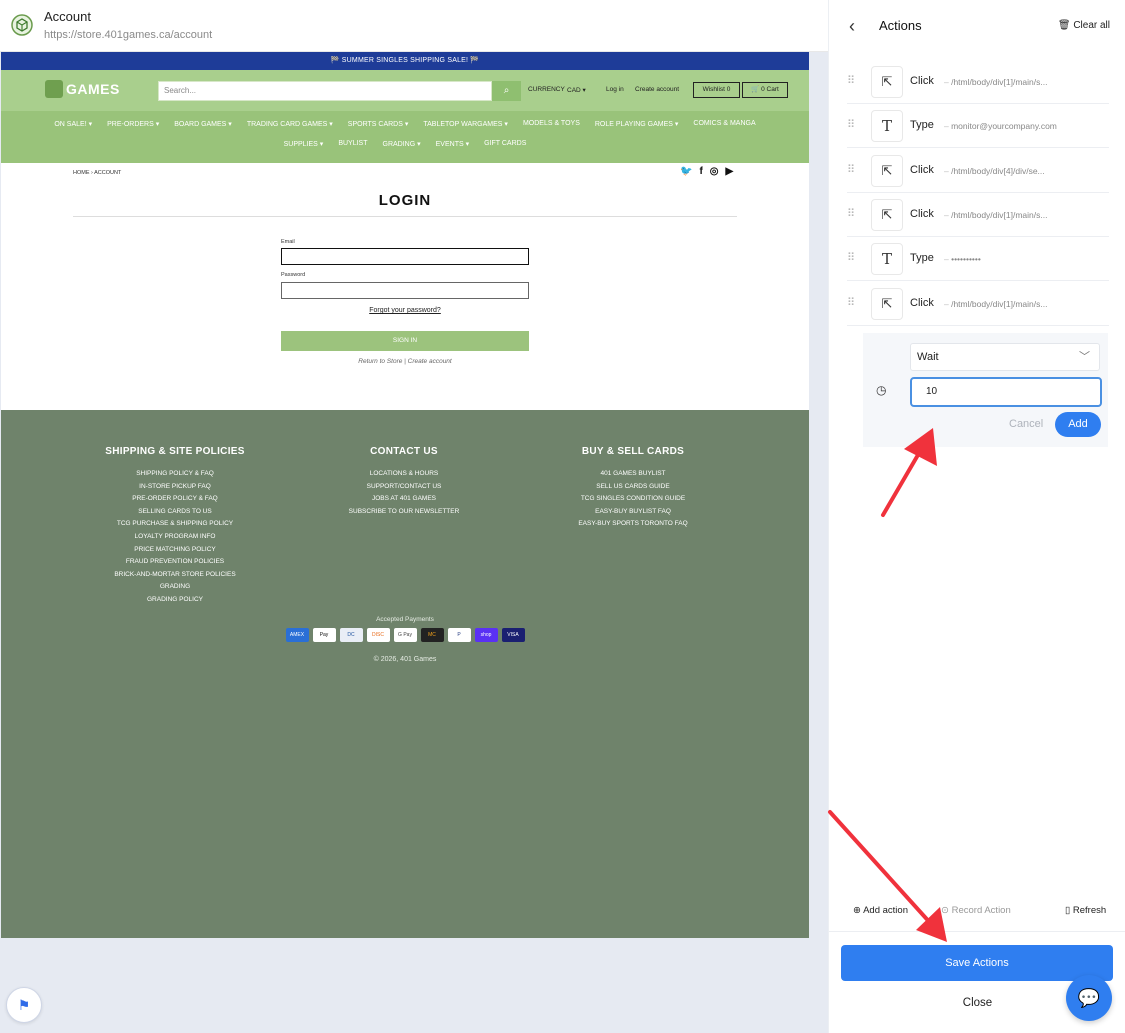  I want to click on facebook-icon: f, so click(700, 171).